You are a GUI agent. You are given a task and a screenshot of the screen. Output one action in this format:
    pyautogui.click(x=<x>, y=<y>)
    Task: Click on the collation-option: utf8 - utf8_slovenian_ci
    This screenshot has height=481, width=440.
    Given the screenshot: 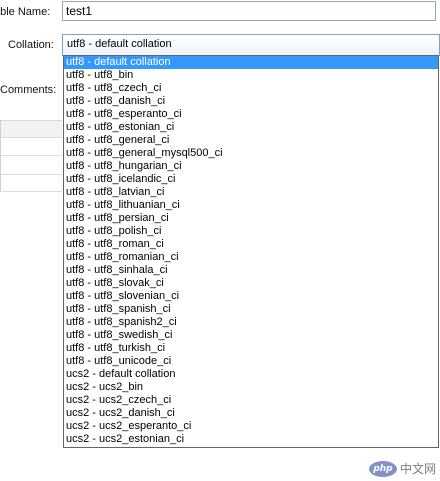 What is the action you would take?
    pyautogui.click(x=251, y=296)
    